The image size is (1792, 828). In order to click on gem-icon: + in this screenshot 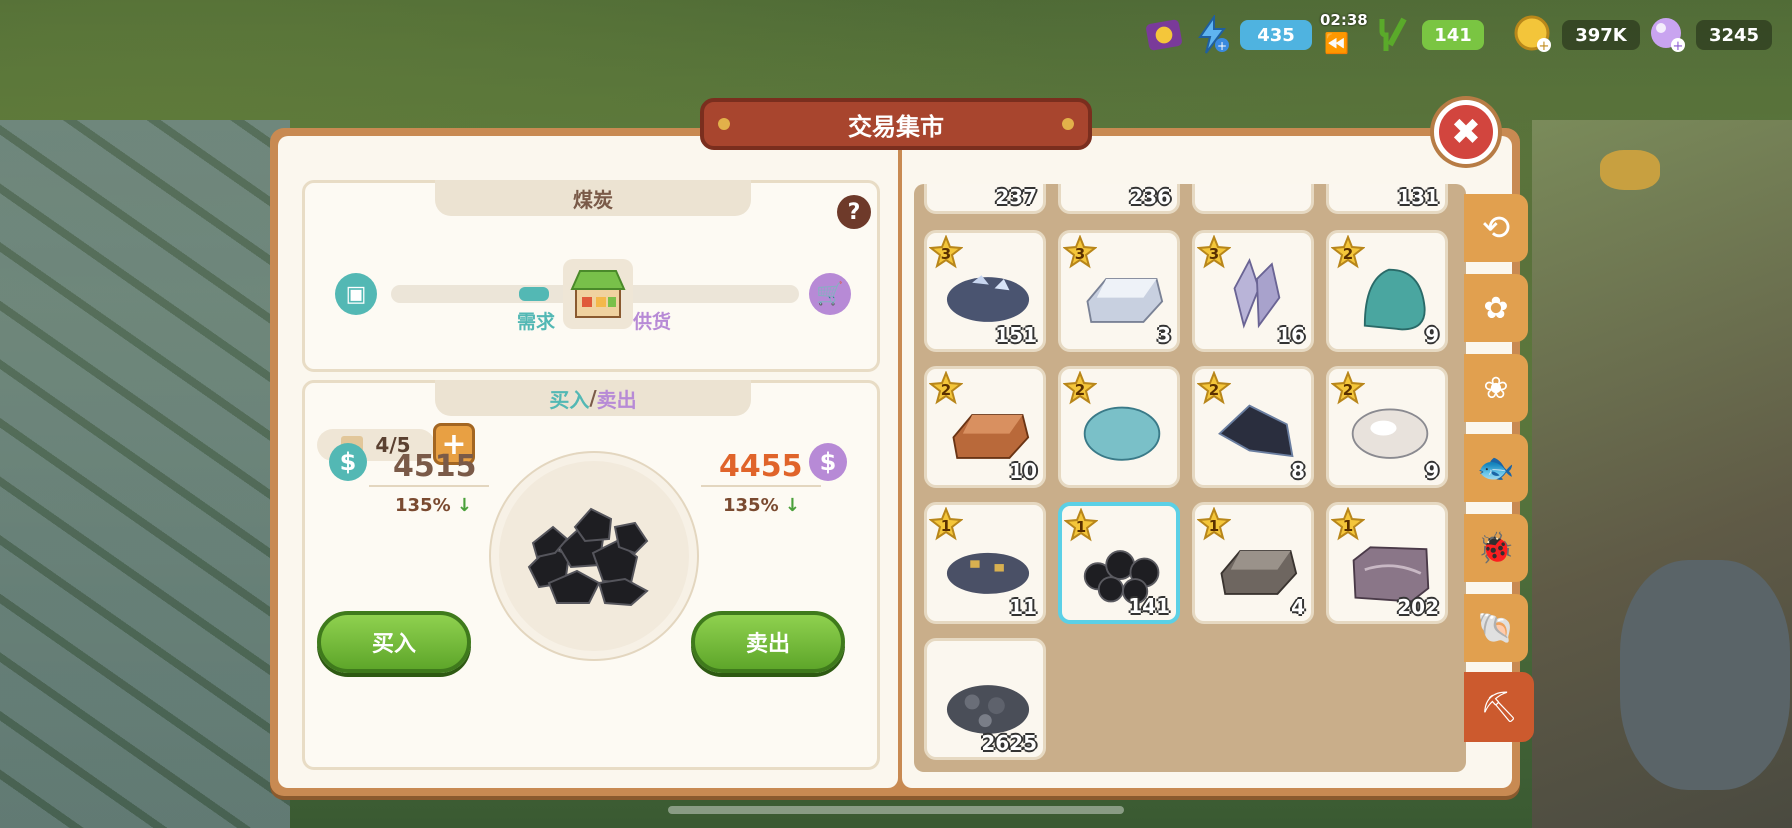, I will do `click(1668, 35)`.